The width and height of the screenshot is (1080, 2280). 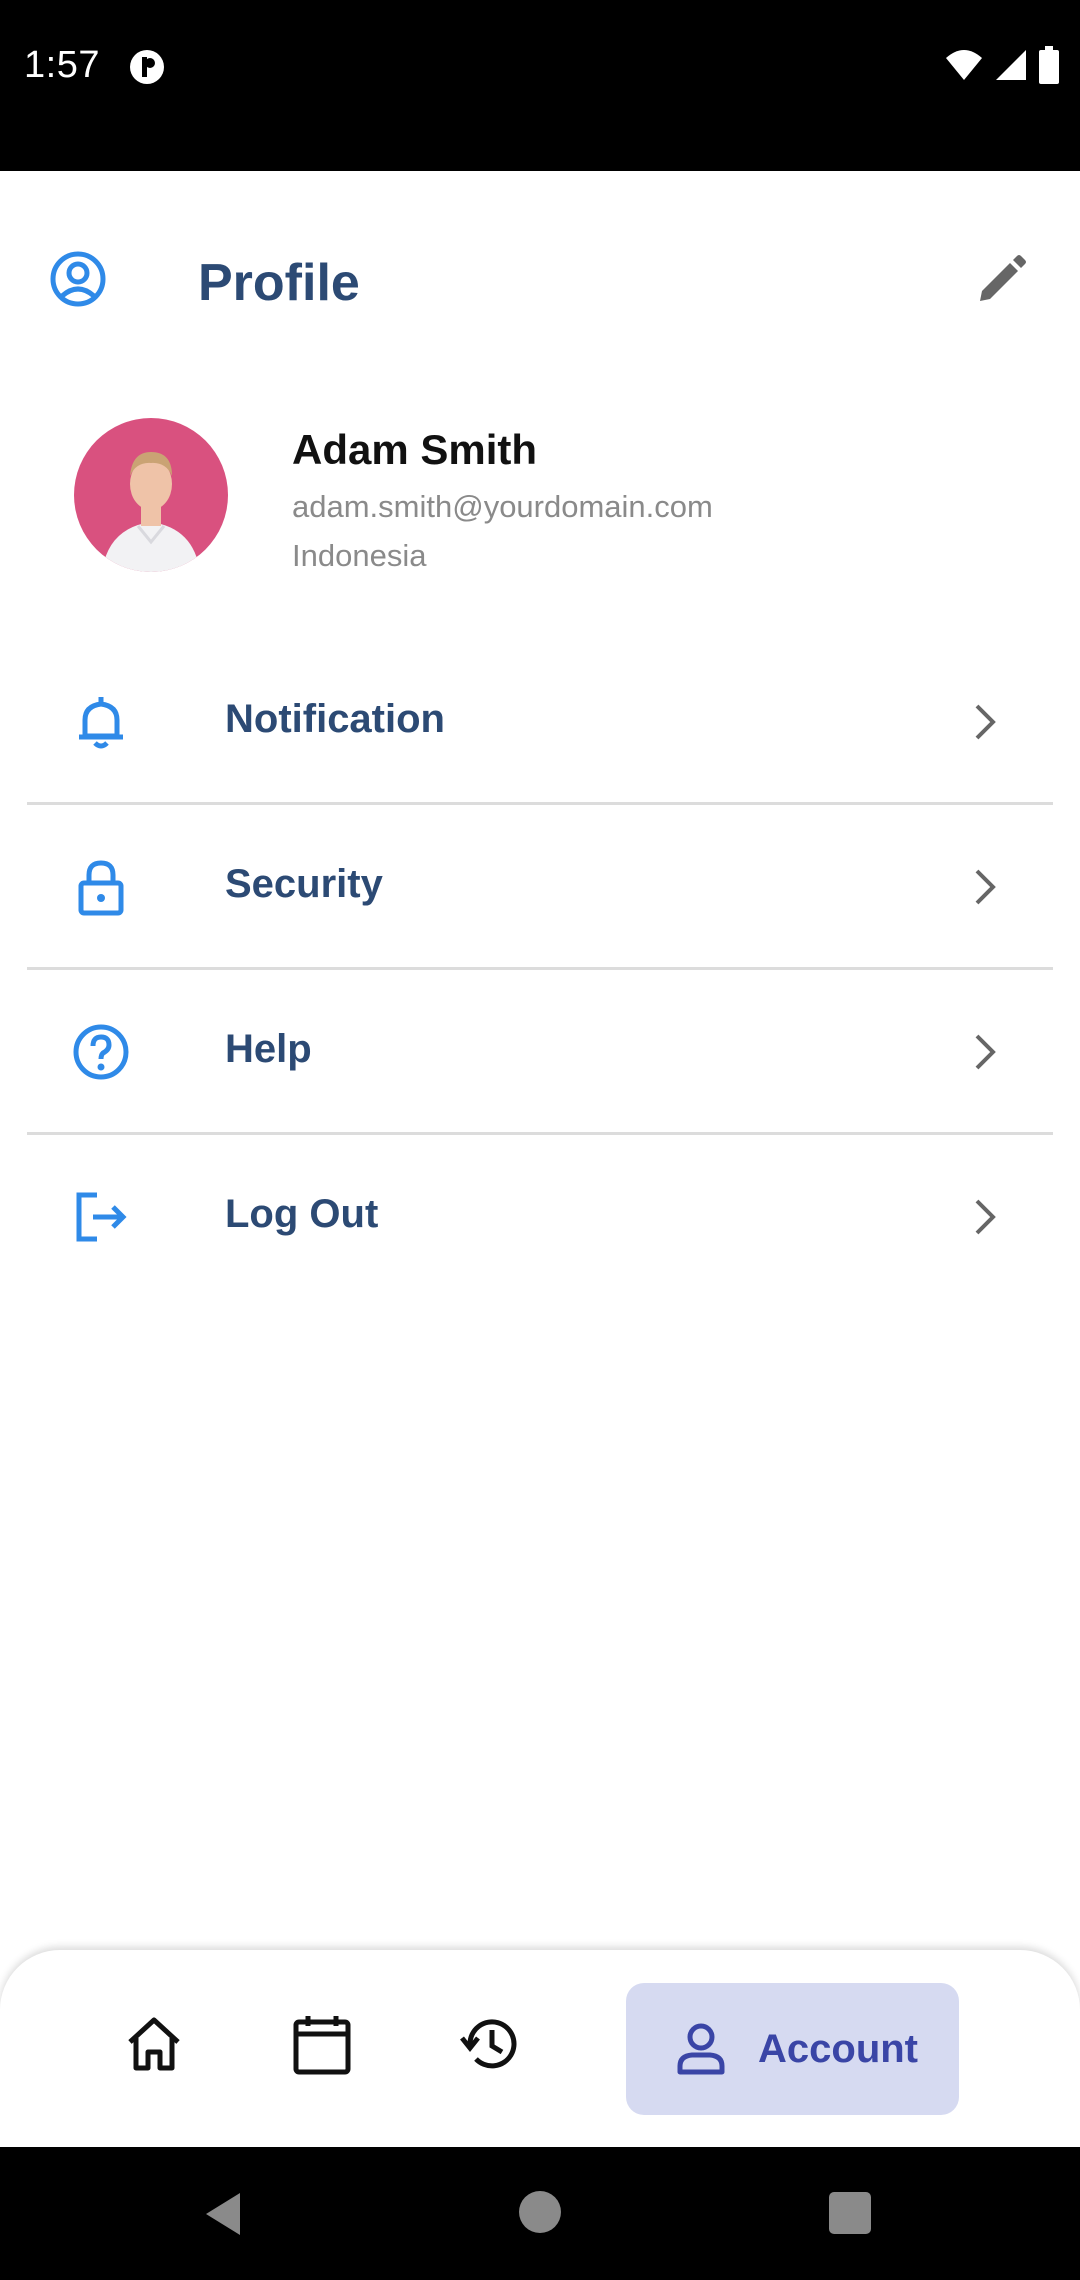 What do you see at coordinates (502, 506) in the screenshot?
I see `user-email: adam.smith@yourdomain.com` at bounding box center [502, 506].